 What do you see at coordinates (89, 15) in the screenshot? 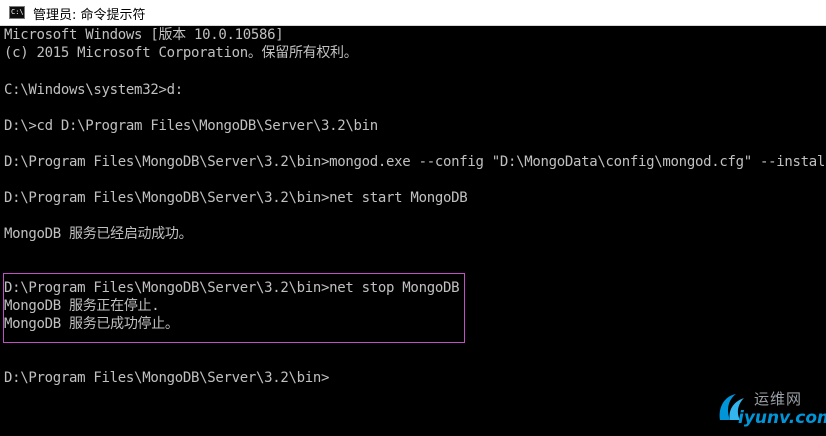
I see `window-title: 管理员: 命令提示符` at bounding box center [89, 15].